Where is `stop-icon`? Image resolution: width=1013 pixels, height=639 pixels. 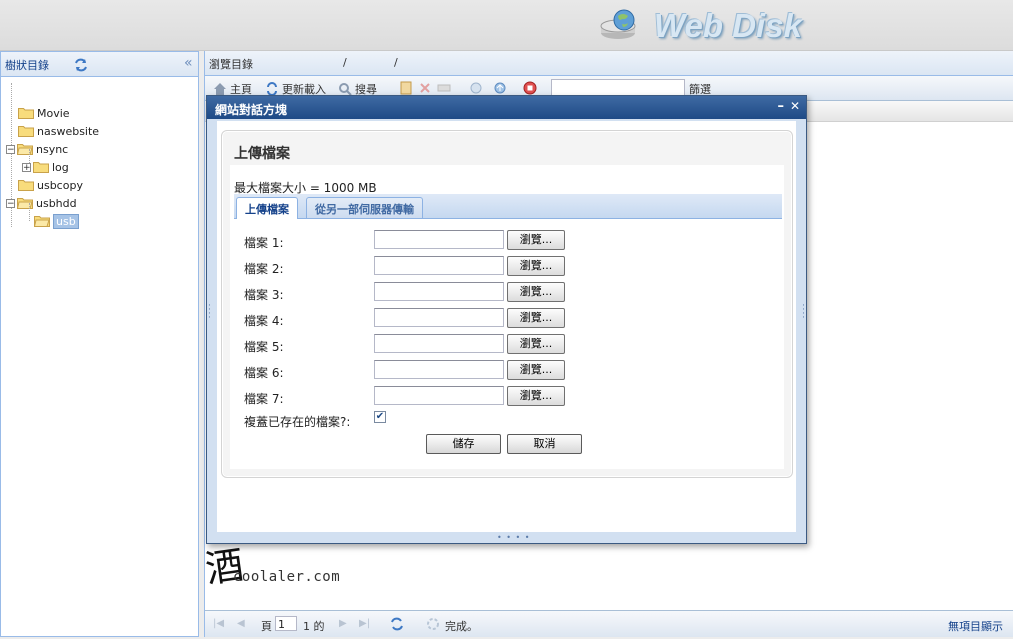
stop-icon is located at coordinates (530, 88).